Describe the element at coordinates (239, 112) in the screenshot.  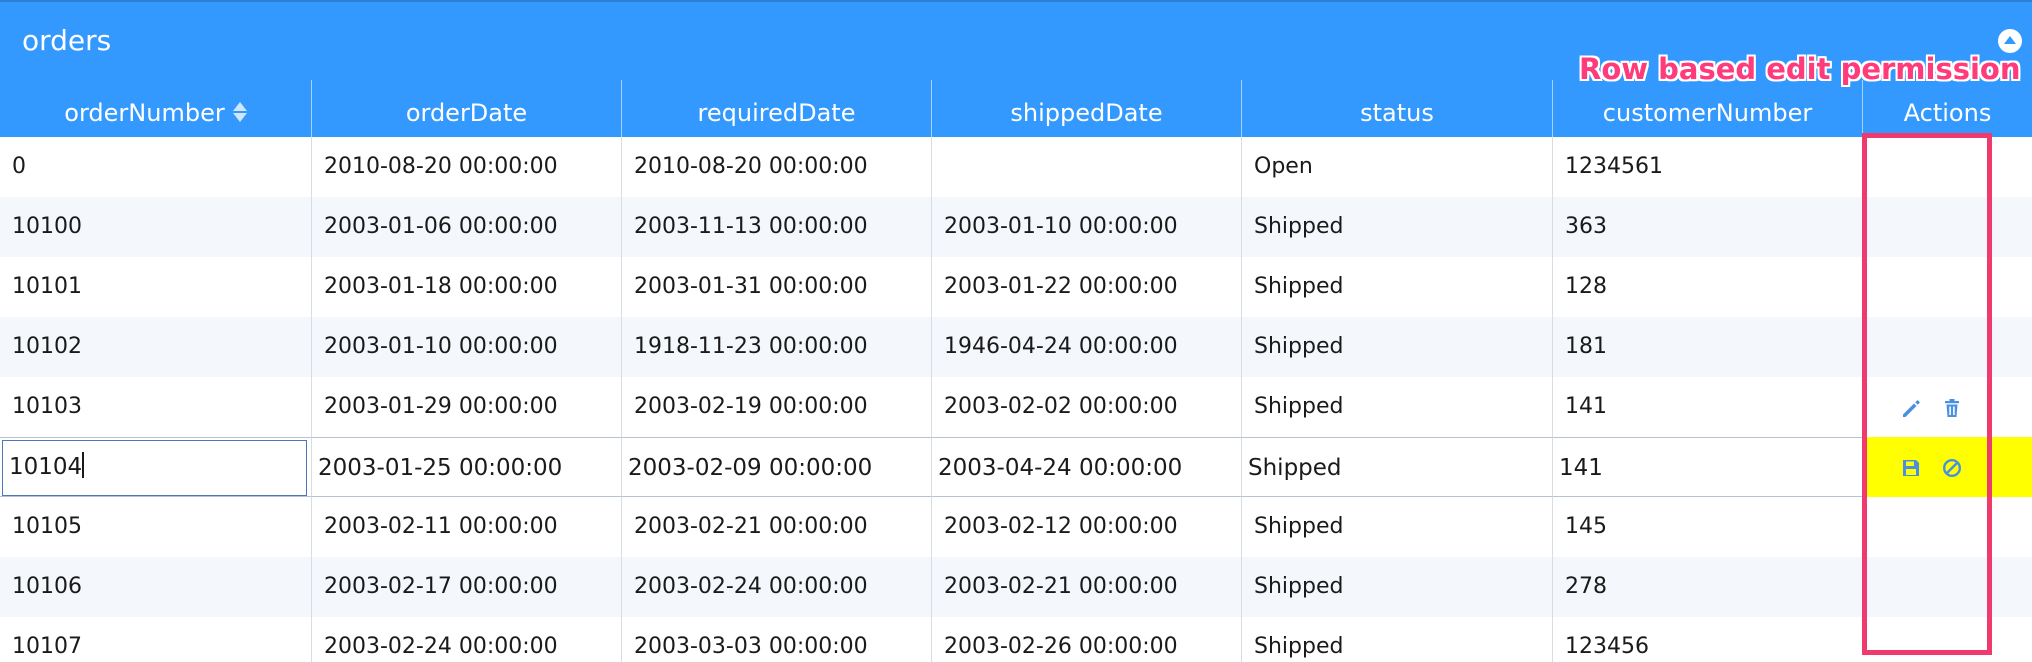
I see `sort-arrows-icon` at that location.